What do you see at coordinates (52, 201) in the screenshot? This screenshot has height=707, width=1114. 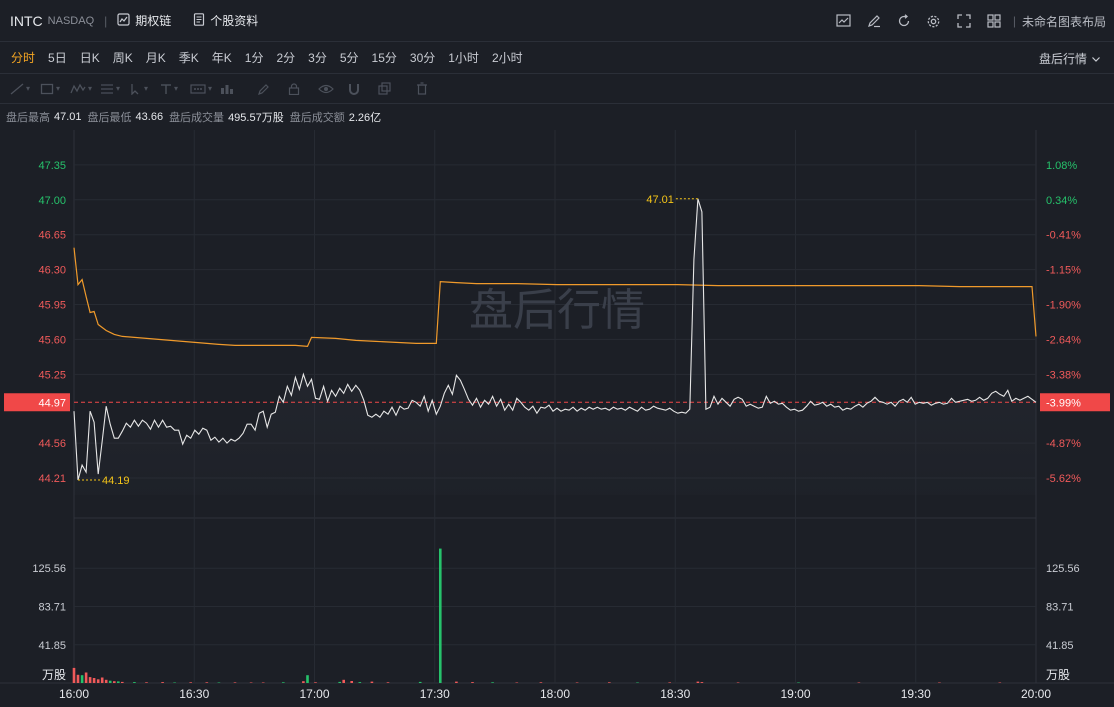 I see `price-tick-label: 47.00` at bounding box center [52, 201].